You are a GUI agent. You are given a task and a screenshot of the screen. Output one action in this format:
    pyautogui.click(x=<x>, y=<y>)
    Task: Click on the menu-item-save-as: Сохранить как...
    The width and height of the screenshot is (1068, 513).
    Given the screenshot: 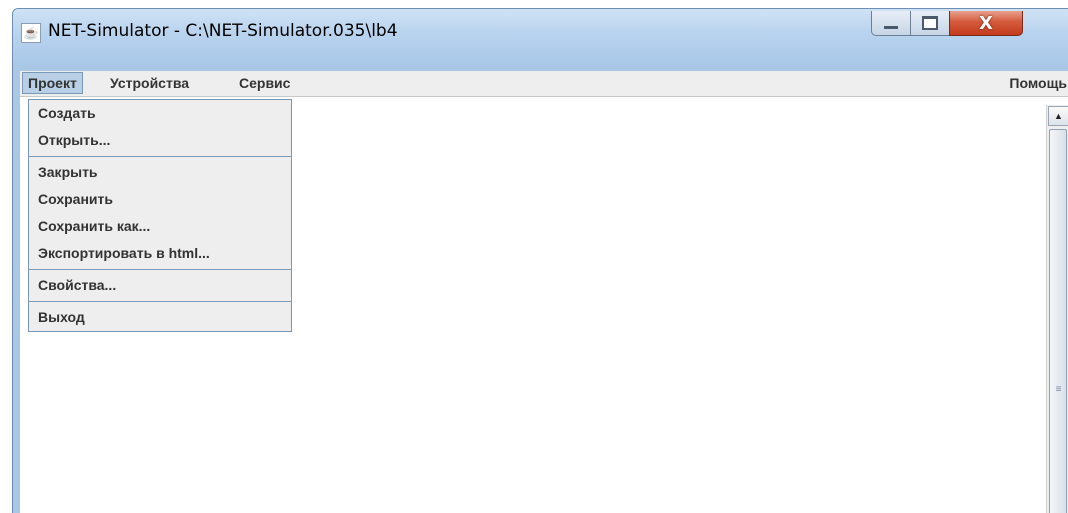 What is the action you would take?
    pyautogui.click(x=160, y=226)
    